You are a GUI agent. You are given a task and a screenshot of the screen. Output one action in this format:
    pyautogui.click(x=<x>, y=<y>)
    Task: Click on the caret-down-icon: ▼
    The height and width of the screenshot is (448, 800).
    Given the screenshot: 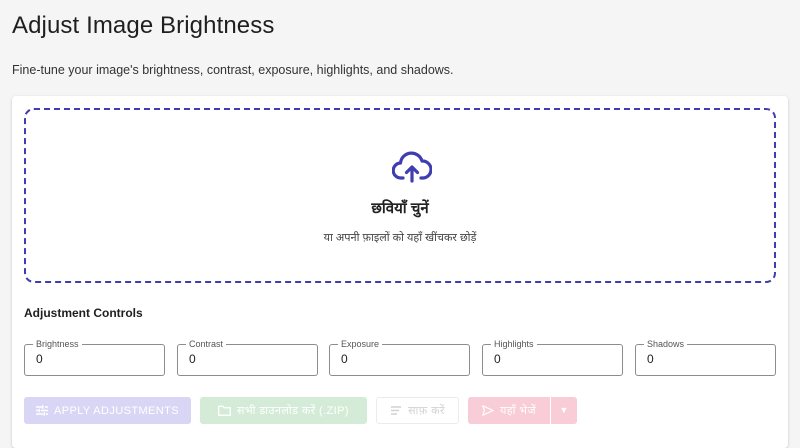 What is the action you would take?
    pyautogui.click(x=564, y=410)
    